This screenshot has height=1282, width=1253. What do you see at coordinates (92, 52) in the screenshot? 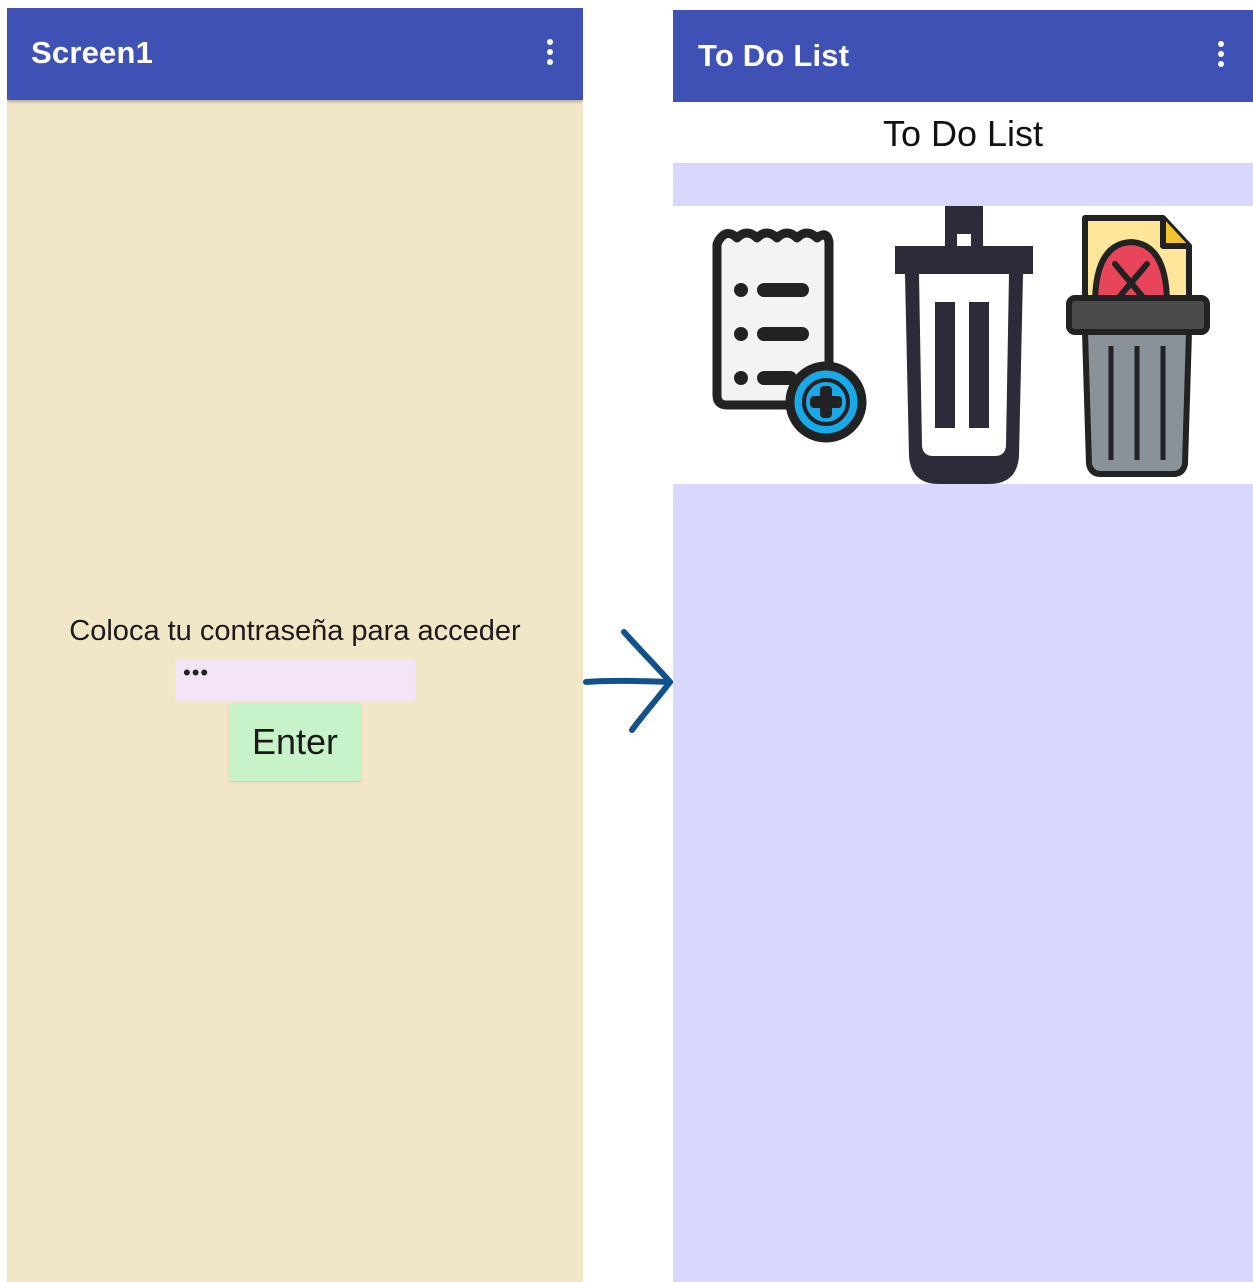
I see `screen1-title: Screen1` at bounding box center [92, 52].